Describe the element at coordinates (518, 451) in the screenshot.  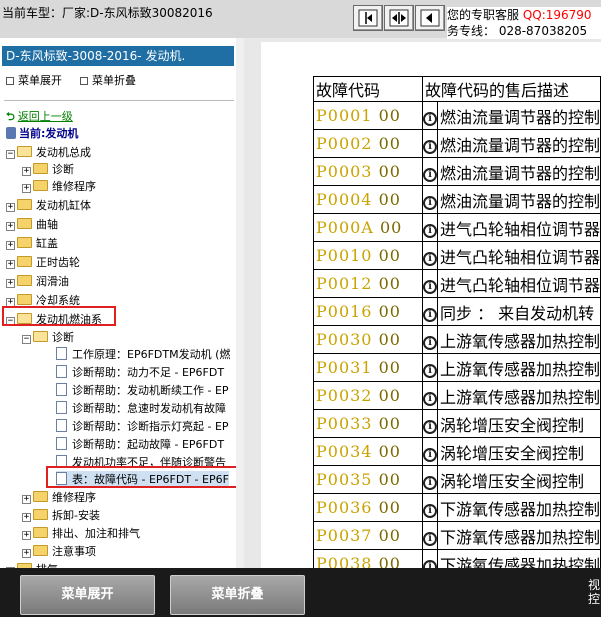
I see `dtc-description: 涡轮增压安全阀控制` at that location.